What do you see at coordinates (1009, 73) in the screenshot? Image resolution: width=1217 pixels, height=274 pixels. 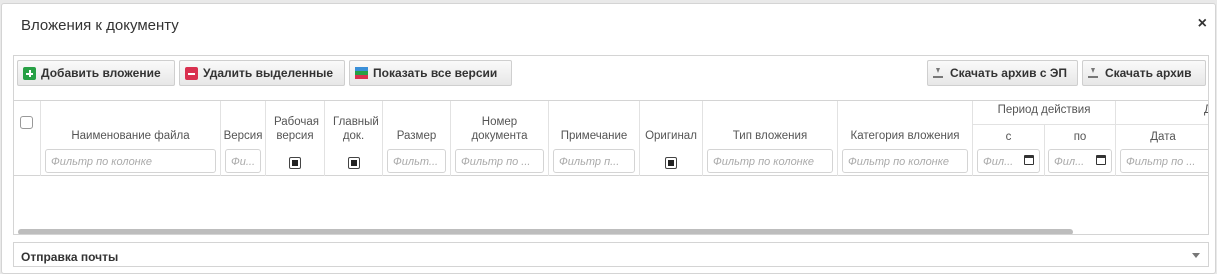 I see `download-archive-ep-label: Скачать архив с ЭП` at bounding box center [1009, 73].